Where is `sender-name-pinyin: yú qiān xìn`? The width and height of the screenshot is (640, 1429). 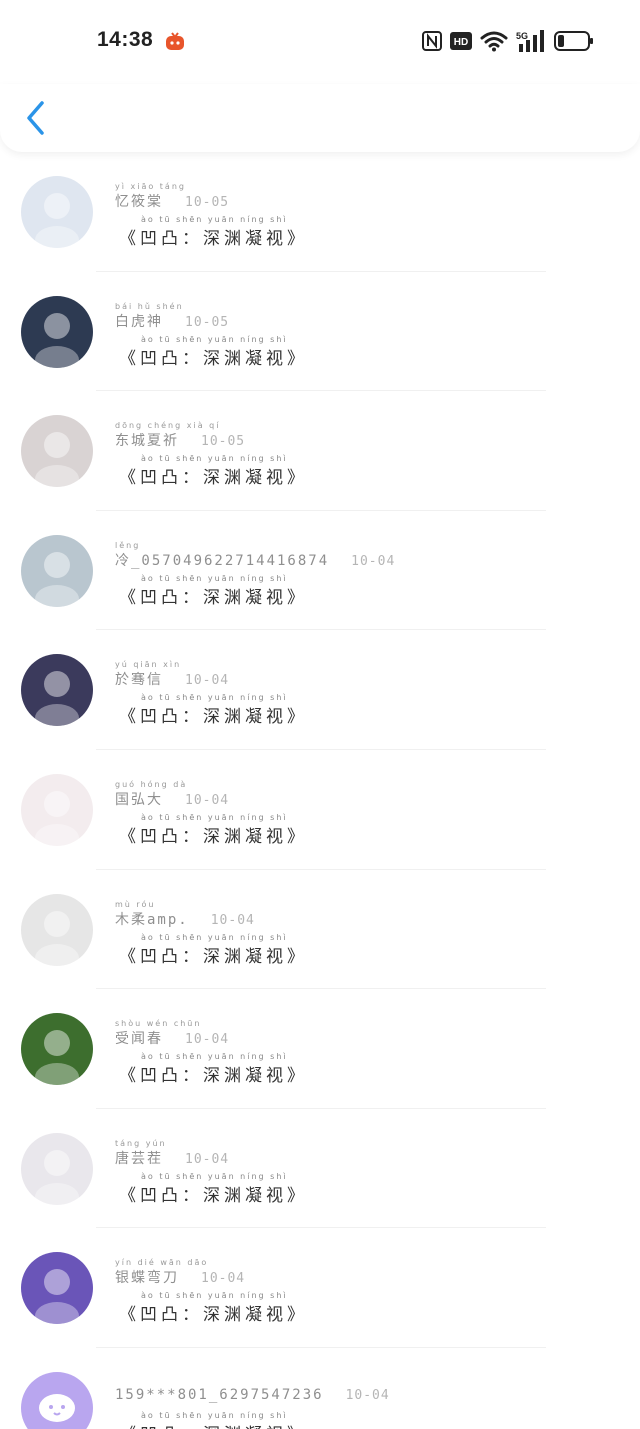
sender-name-pinyin: yú qiān xìn is located at coordinates (148, 665).